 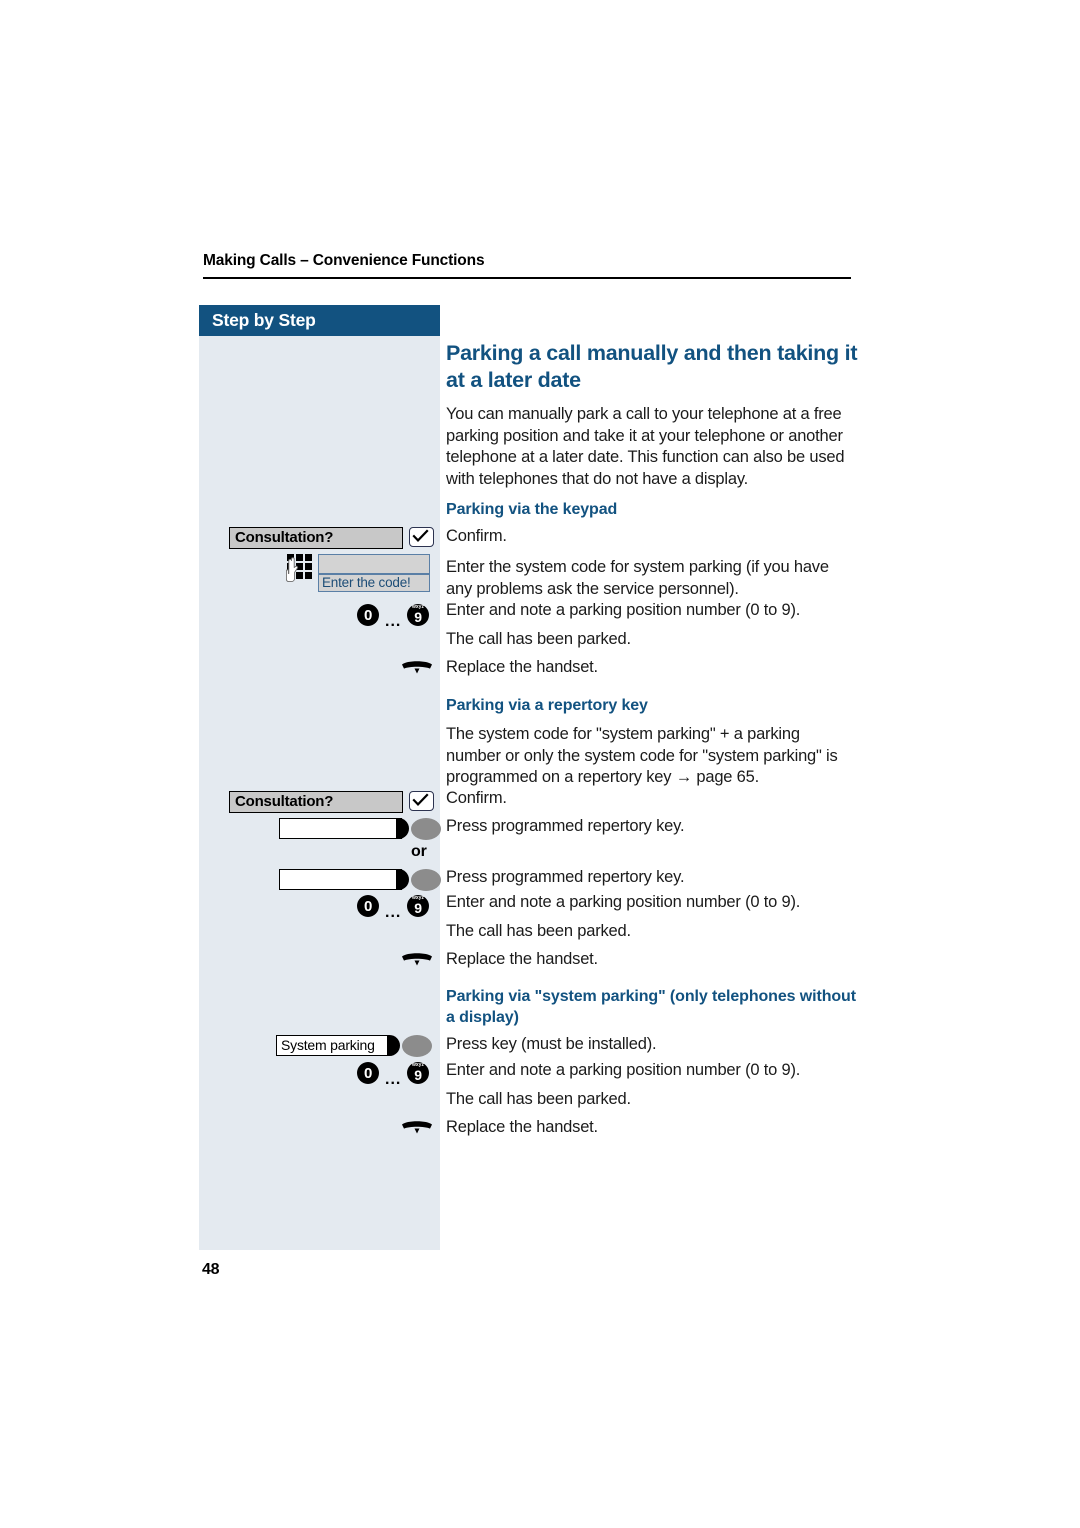 What do you see at coordinates (426, 829) in the screenshot?
I see `repertory-key-1-lamp` at bounding box center [426, 829].